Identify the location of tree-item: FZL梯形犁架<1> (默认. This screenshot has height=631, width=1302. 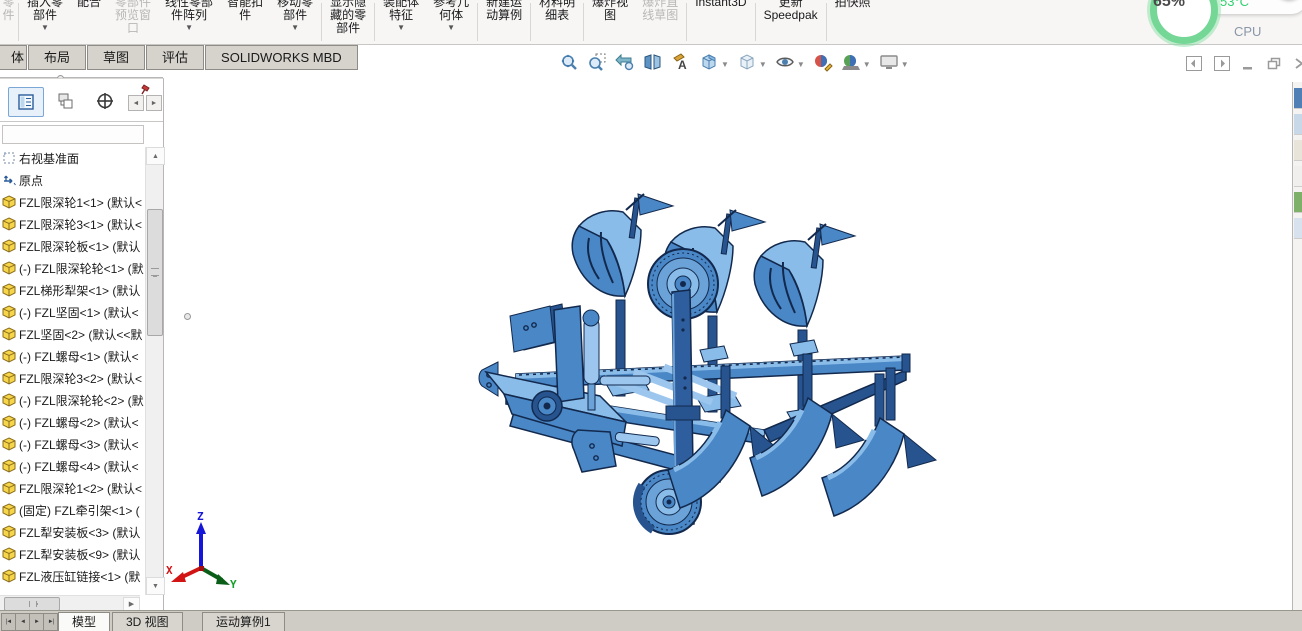
(73, 290).